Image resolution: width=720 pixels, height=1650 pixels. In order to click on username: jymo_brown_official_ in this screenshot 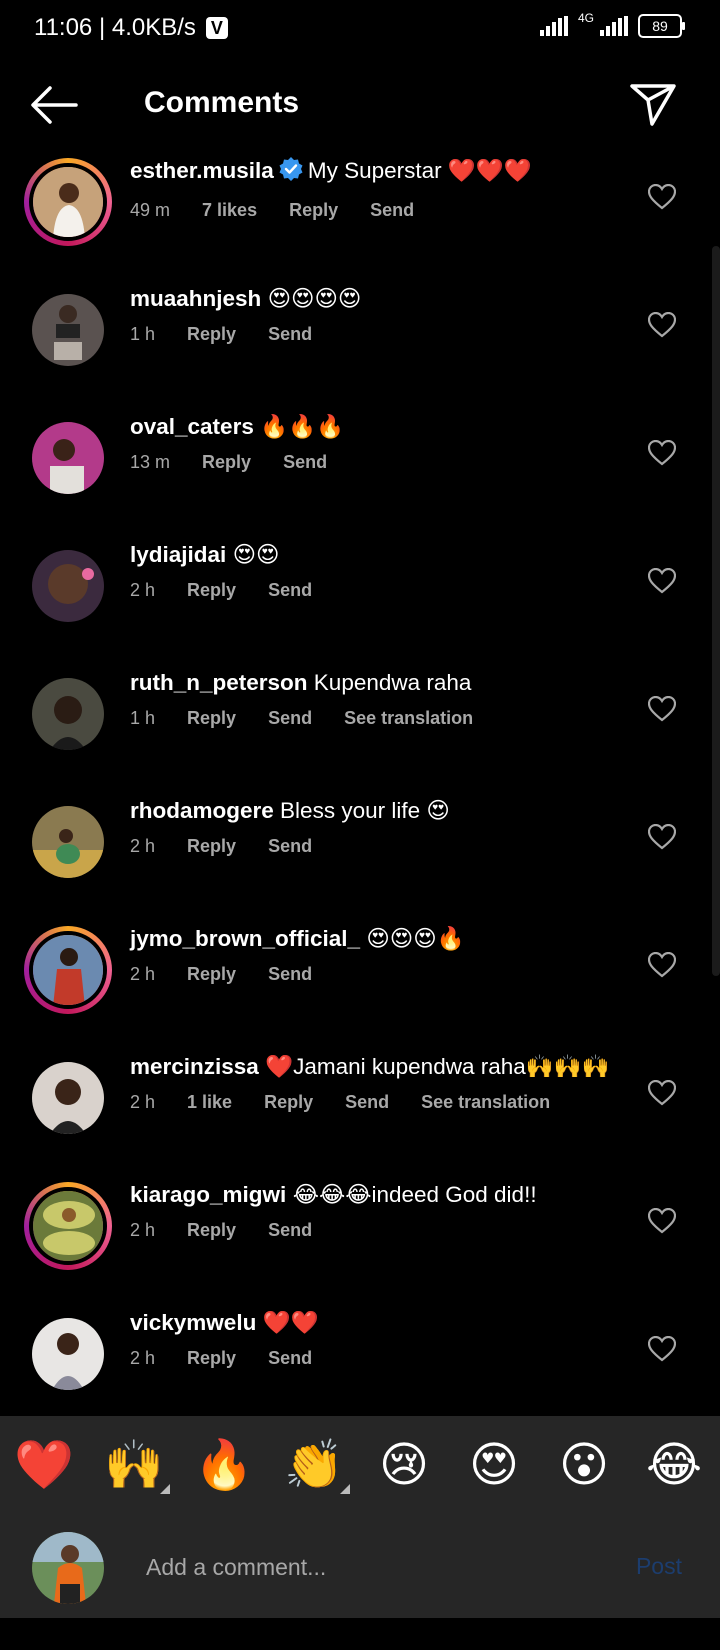, I will do `click(245, 938)`.